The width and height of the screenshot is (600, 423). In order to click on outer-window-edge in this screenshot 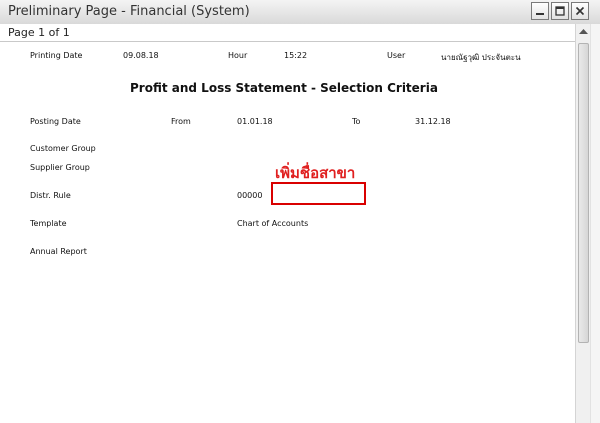, I will do `click(595, 223)`.